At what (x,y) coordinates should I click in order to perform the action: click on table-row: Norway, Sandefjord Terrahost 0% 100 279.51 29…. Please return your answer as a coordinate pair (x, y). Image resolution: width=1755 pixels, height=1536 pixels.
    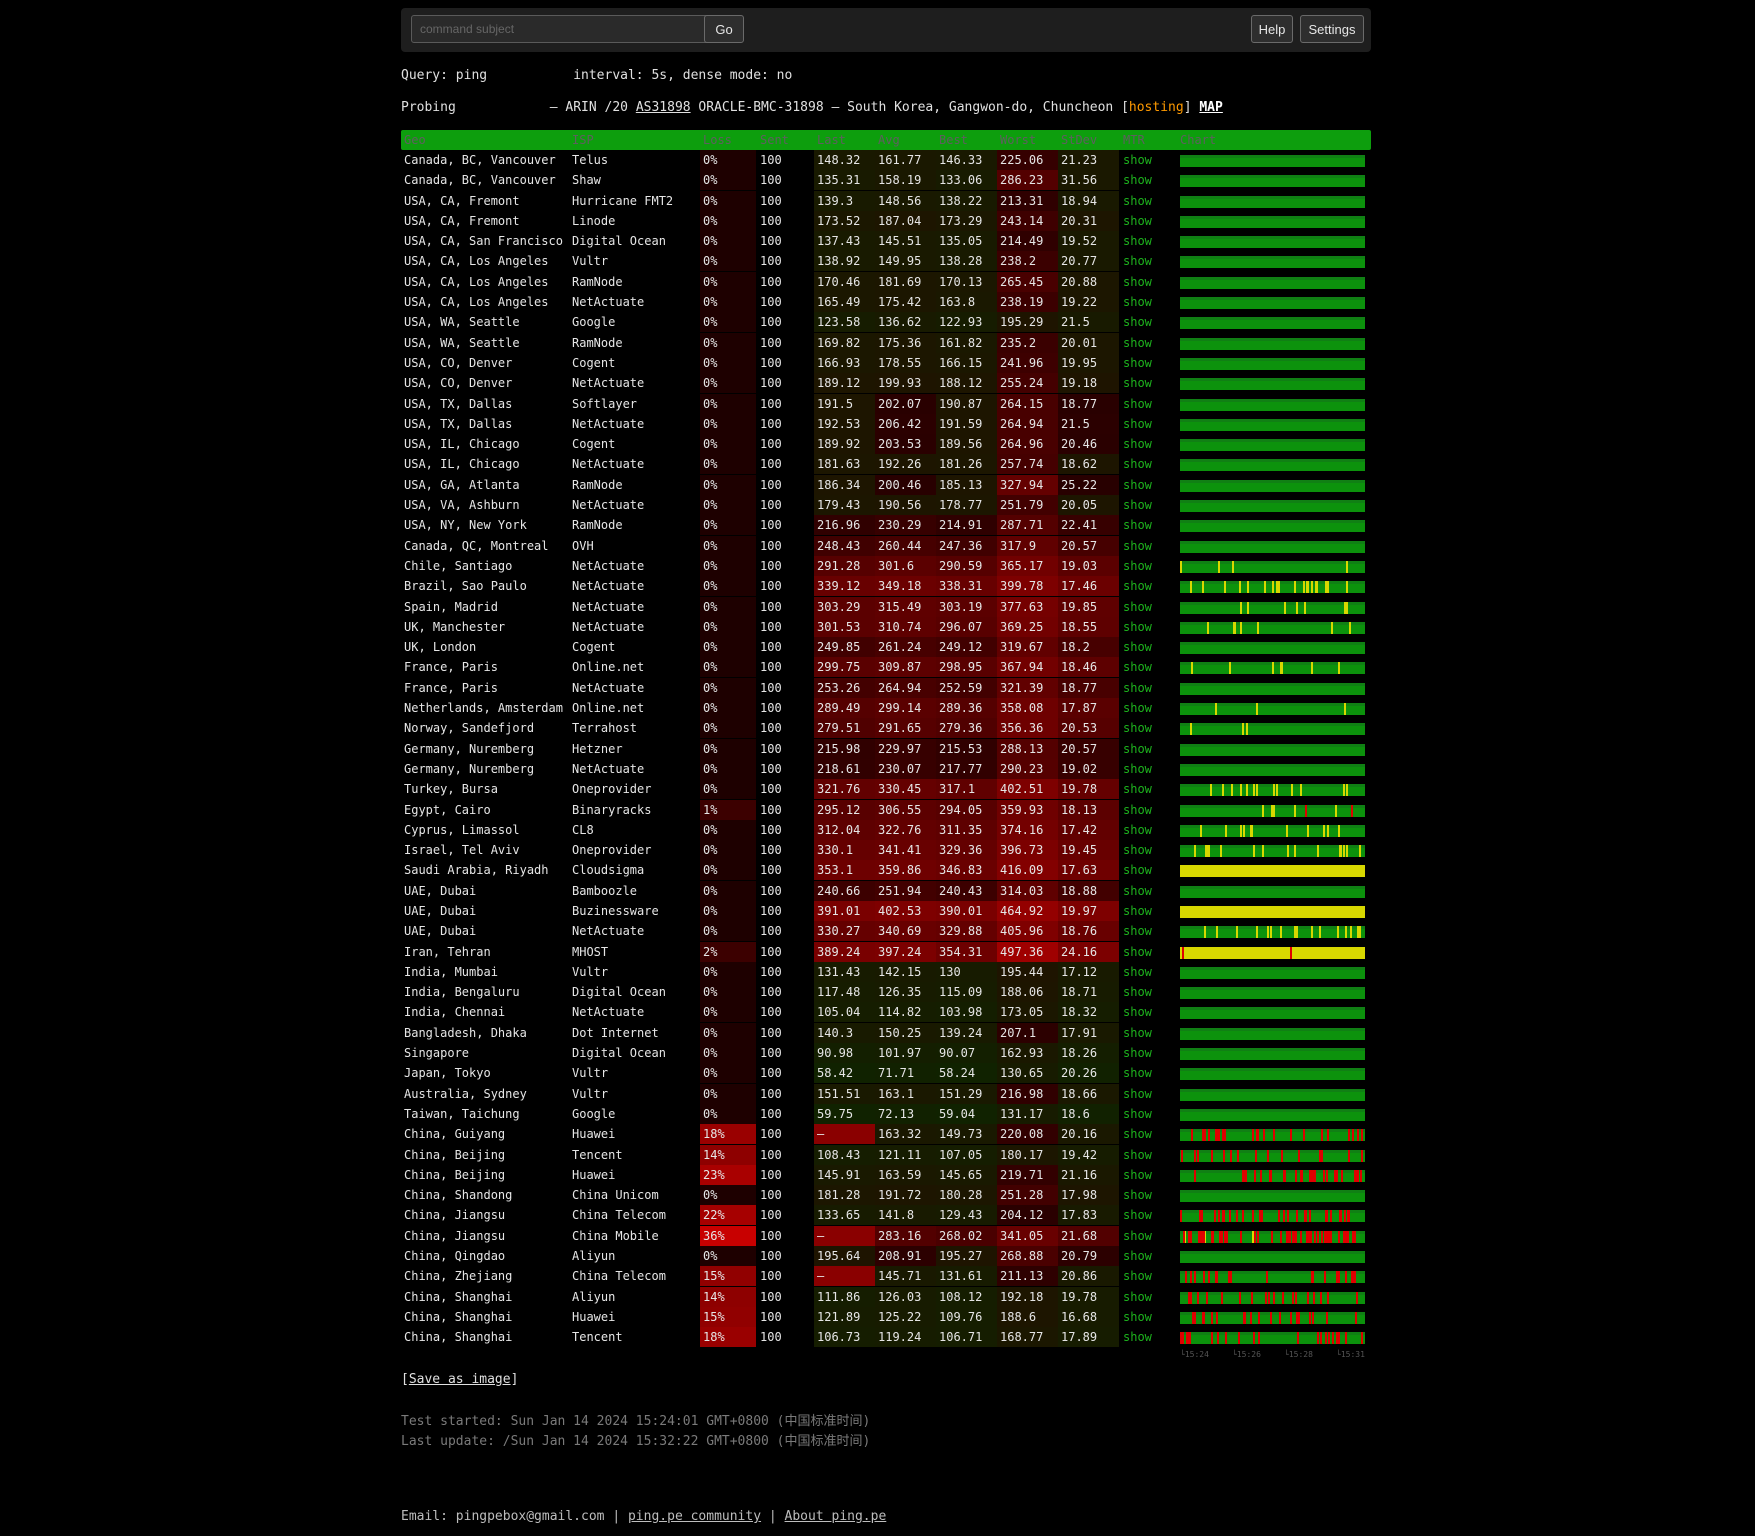
    Looking at the image, I should click on (886, 728).